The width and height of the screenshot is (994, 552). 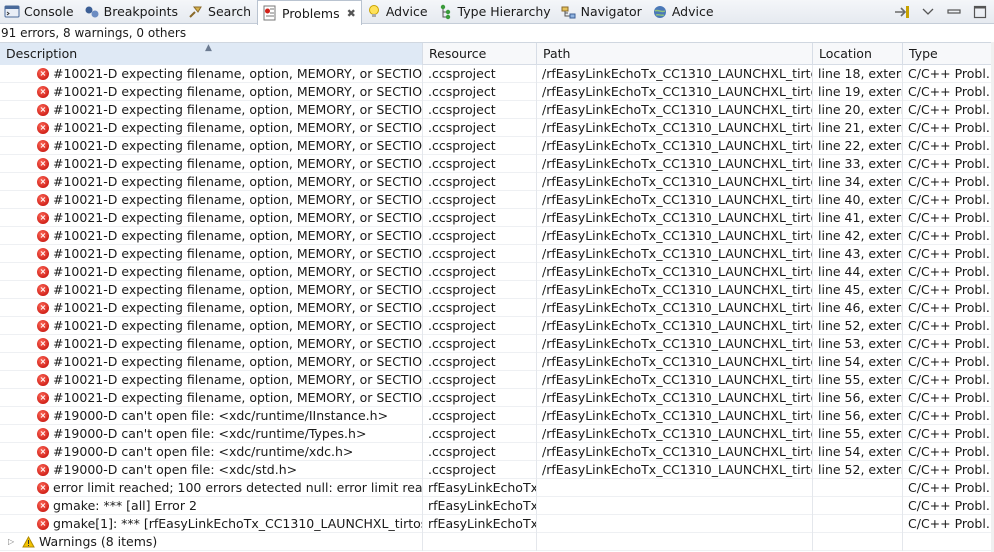 I want to click on minimize-view-icon, so click(x=954, y=12).